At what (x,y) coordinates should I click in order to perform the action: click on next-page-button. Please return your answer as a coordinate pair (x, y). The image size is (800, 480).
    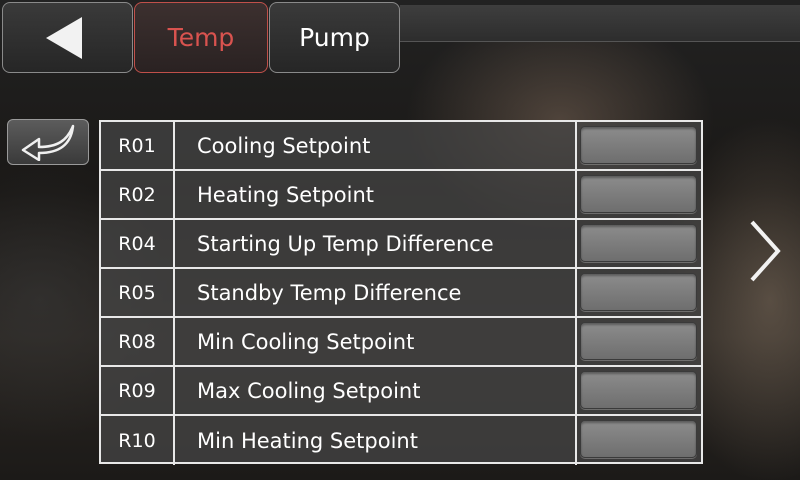
    Looking at the image, I should click on (766, 251).